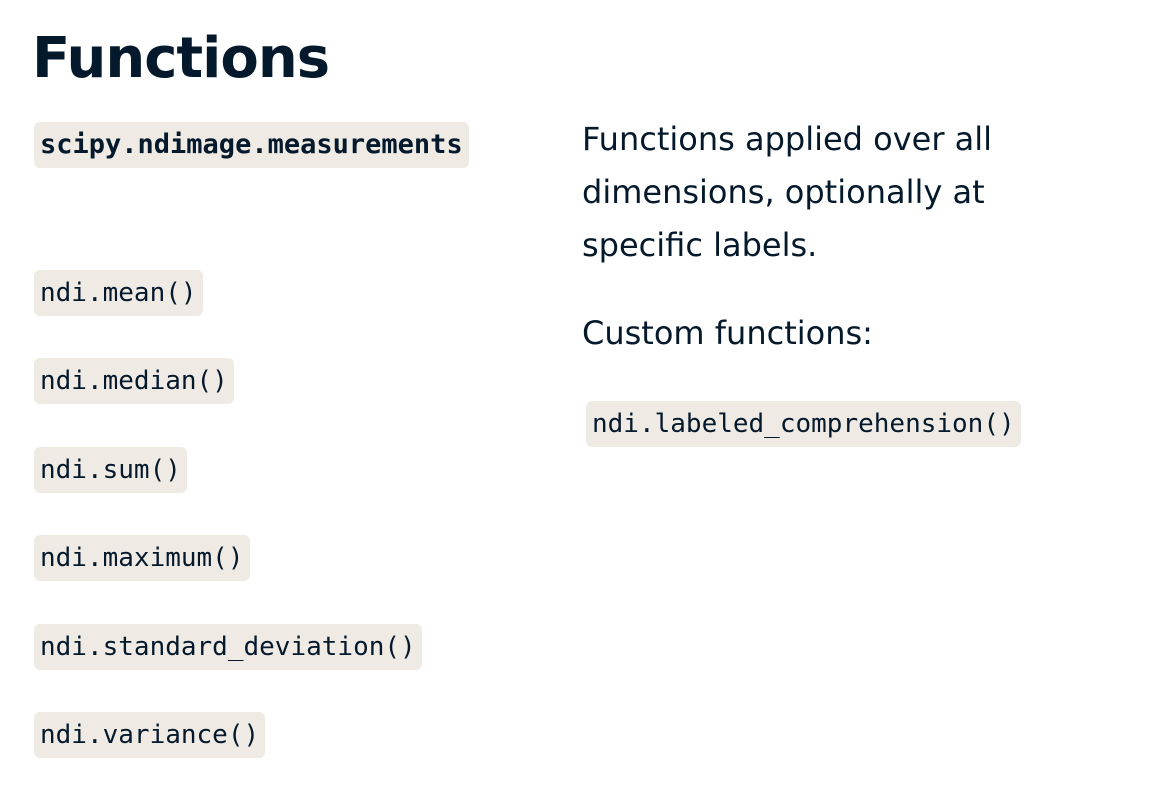  I want to click on function-code-sum: ndi.sum(), so click(110, 470).